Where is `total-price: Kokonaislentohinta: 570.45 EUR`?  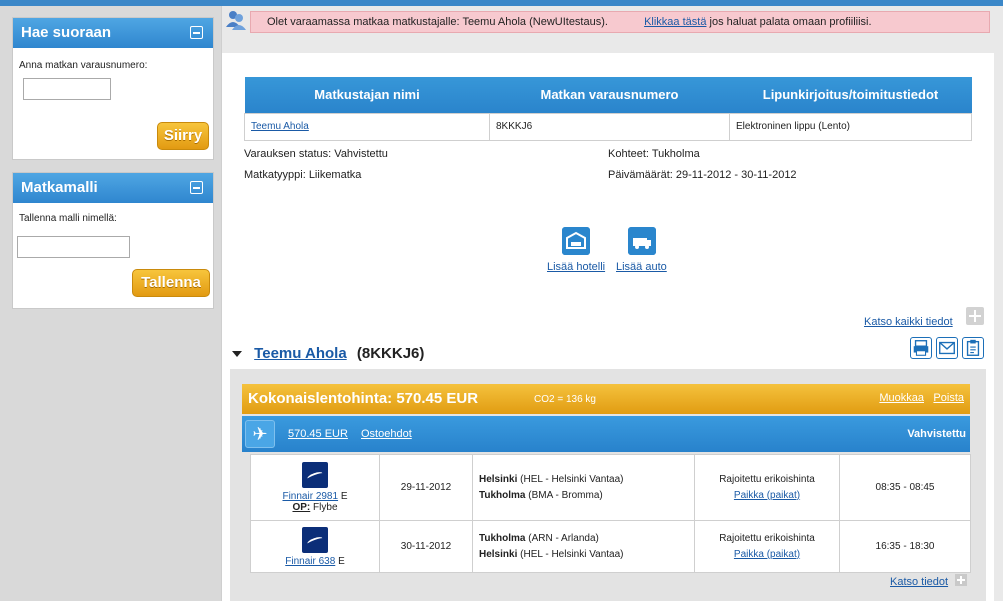 total-price: Kokonaislentohinta: 570.45 EUR is located at coordinates (363, 398).